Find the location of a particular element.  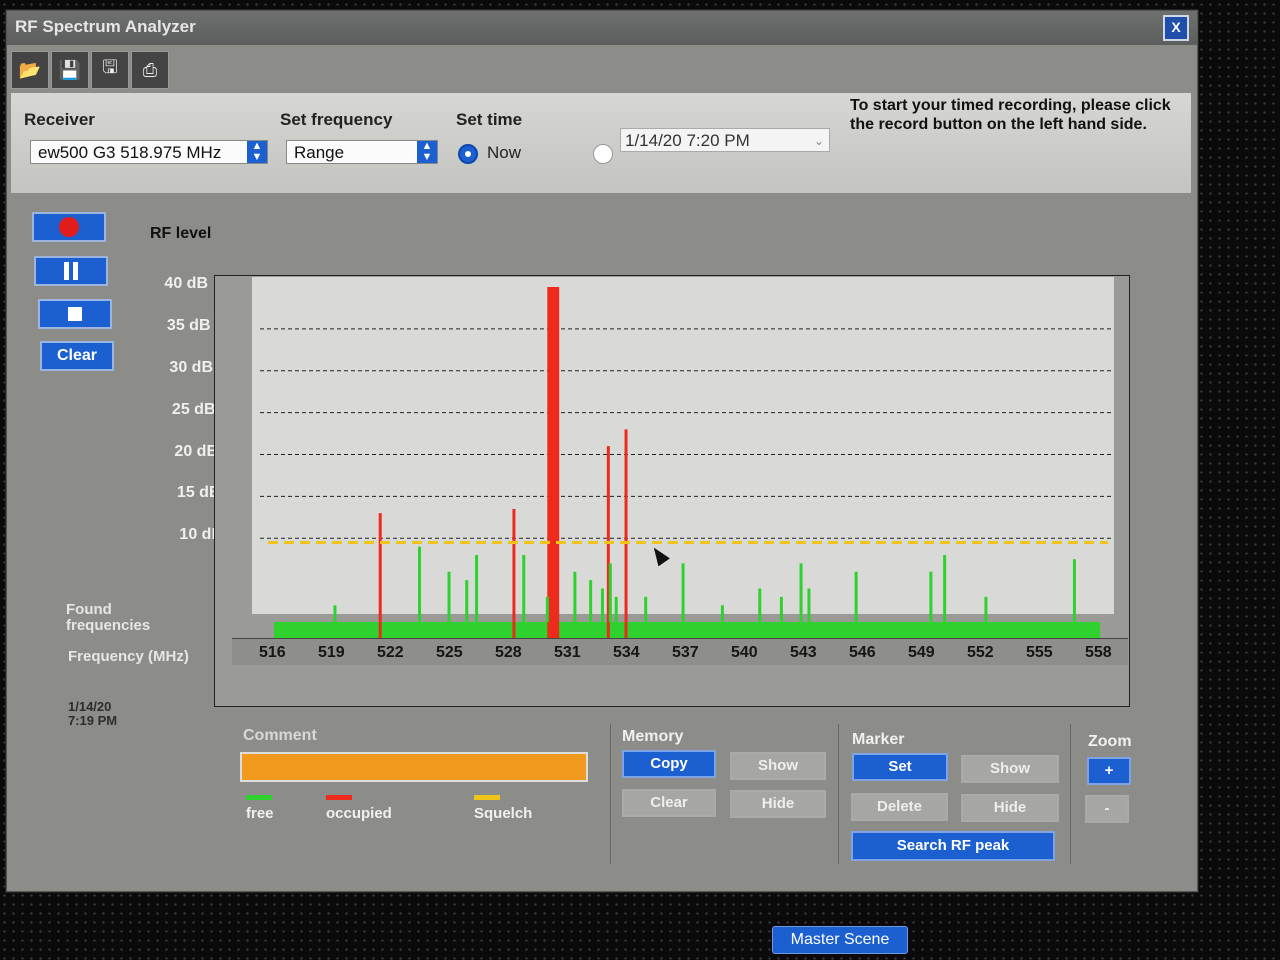

marker-label: Marker is located at coordinates (878, 739).